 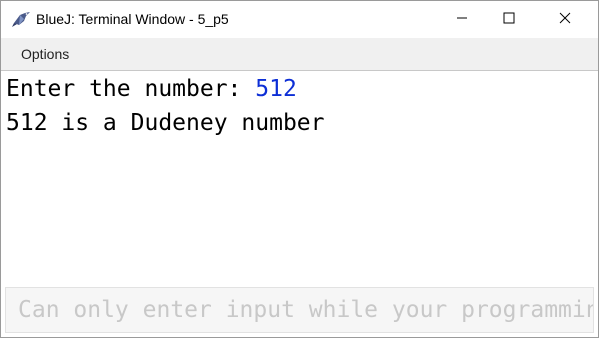 What do you see at coordinates (22, 19) in the screenshot?
I see `bluej-bird-icon` at bounding box center [22, 19].